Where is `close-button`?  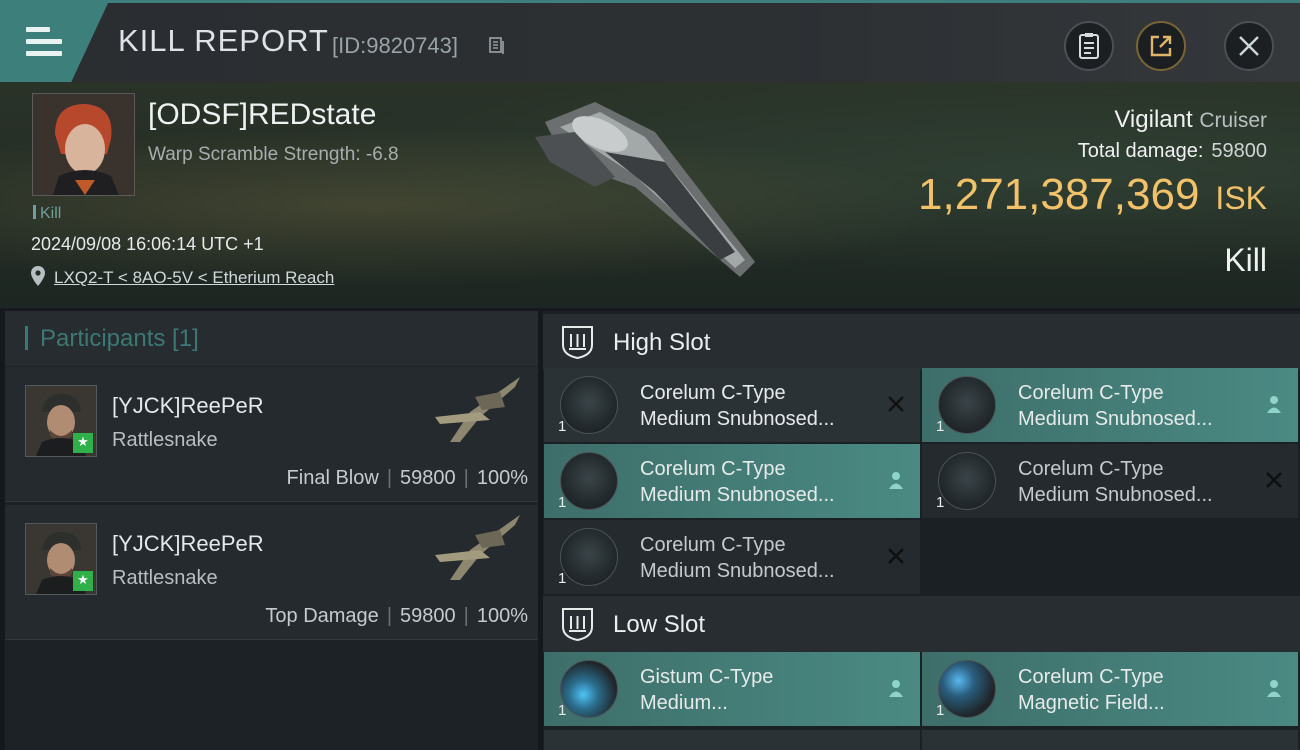
close-button is located at coordinates (1249, 46).